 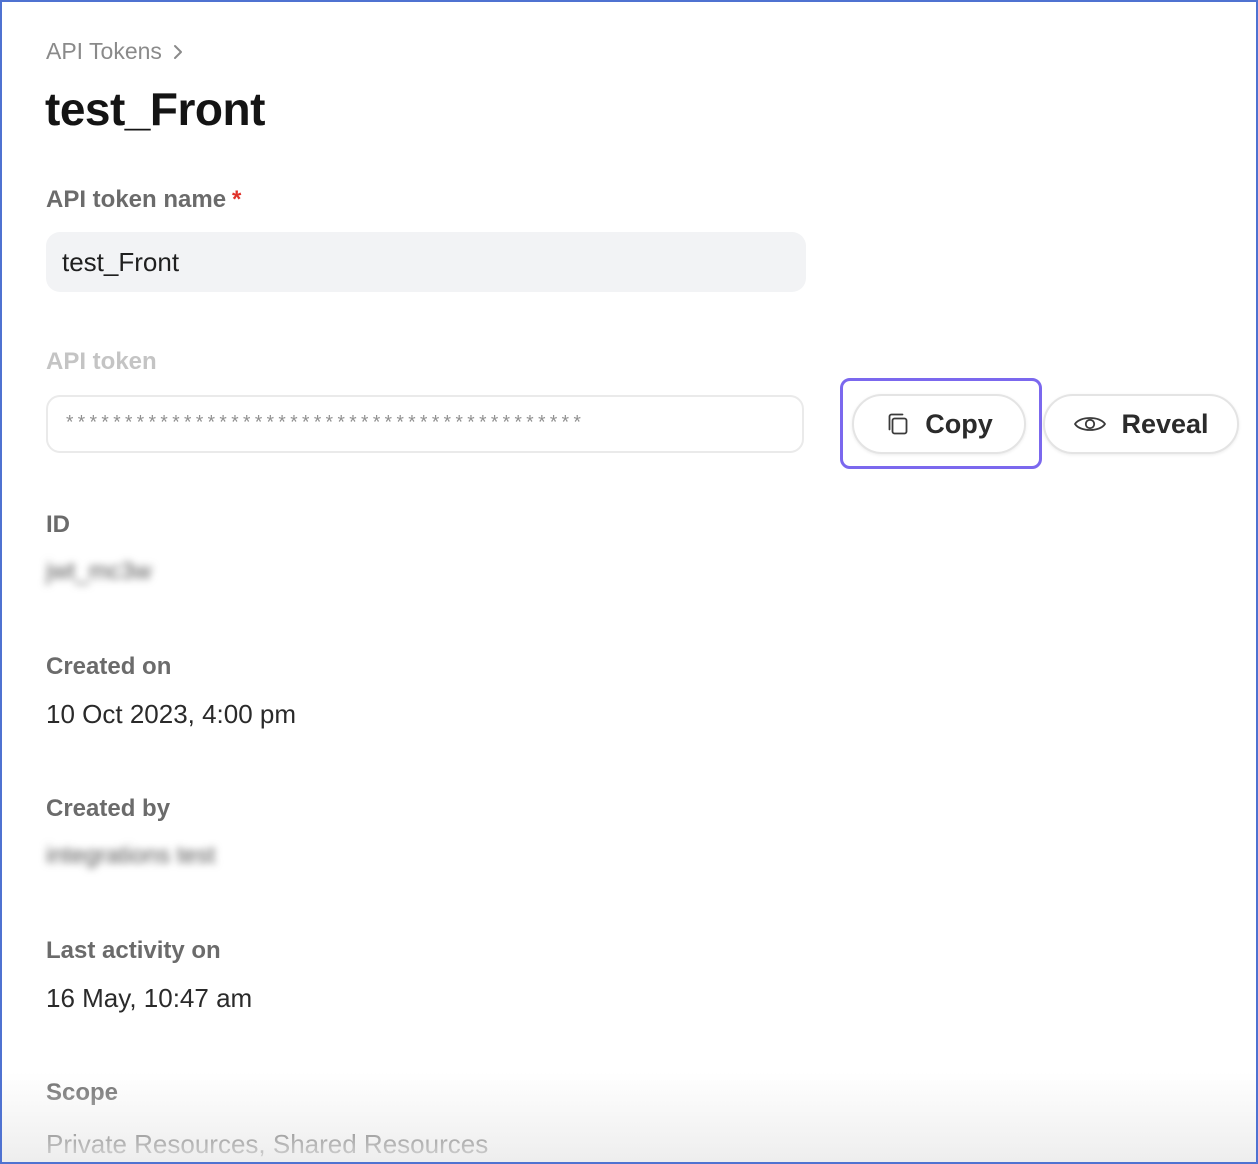 What do you see at coordinates (104, 51) in the screenshot?
I see `breadcrumb-link-api-tokens: API Tokens` at bounding box center [104, 51].